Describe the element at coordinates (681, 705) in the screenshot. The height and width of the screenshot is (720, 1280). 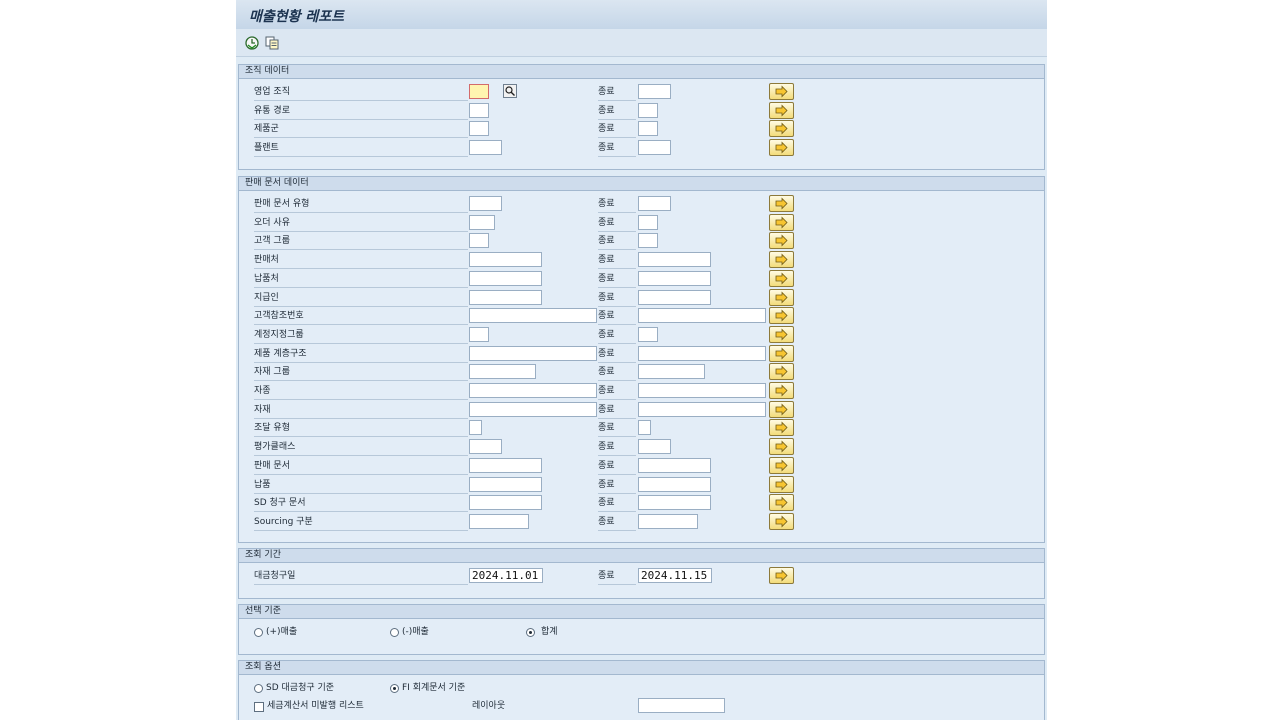
I see `layout-input` at that location.